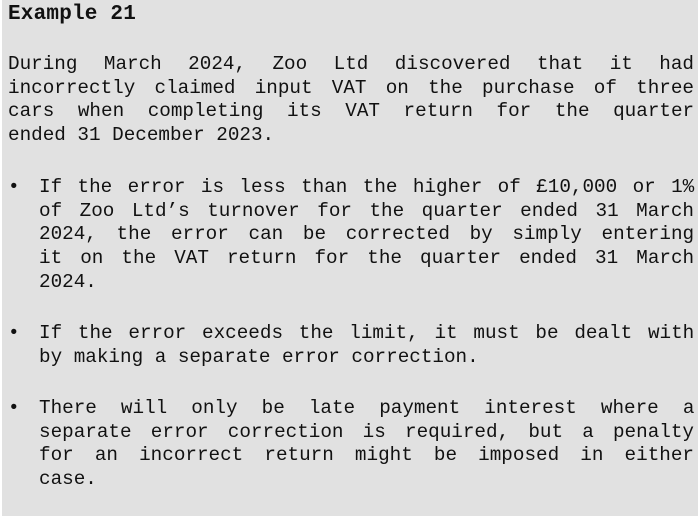  What do you see at coordinates (141, 135) in the screenshot?
I see `intro-line: ended 31 December 2023.` at bounding box center [141, 135].